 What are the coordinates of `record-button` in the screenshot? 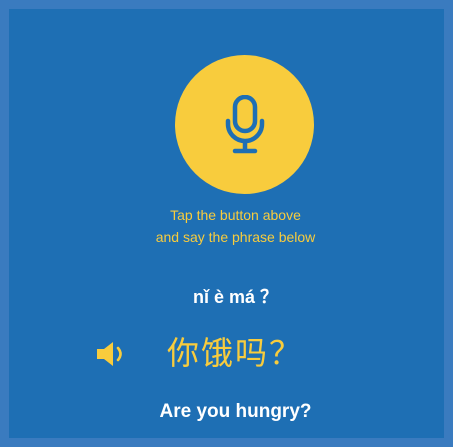 It's located at (244, 124).